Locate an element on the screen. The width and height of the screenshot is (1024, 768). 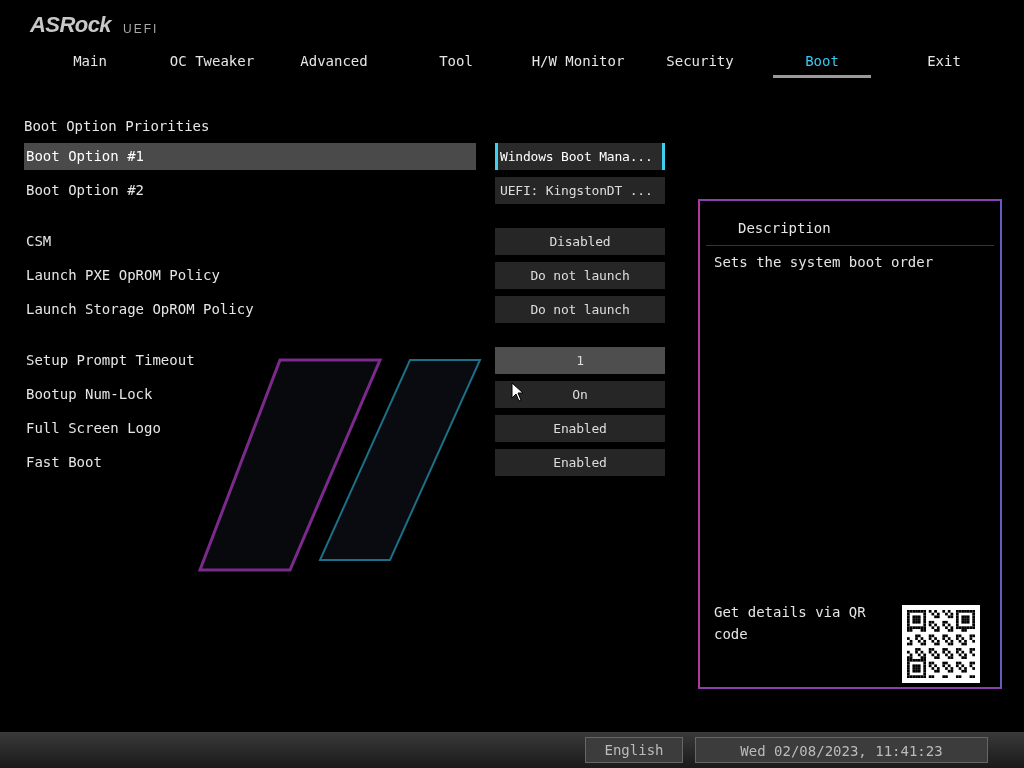
option-value: On is located at coordinates (580, 394).